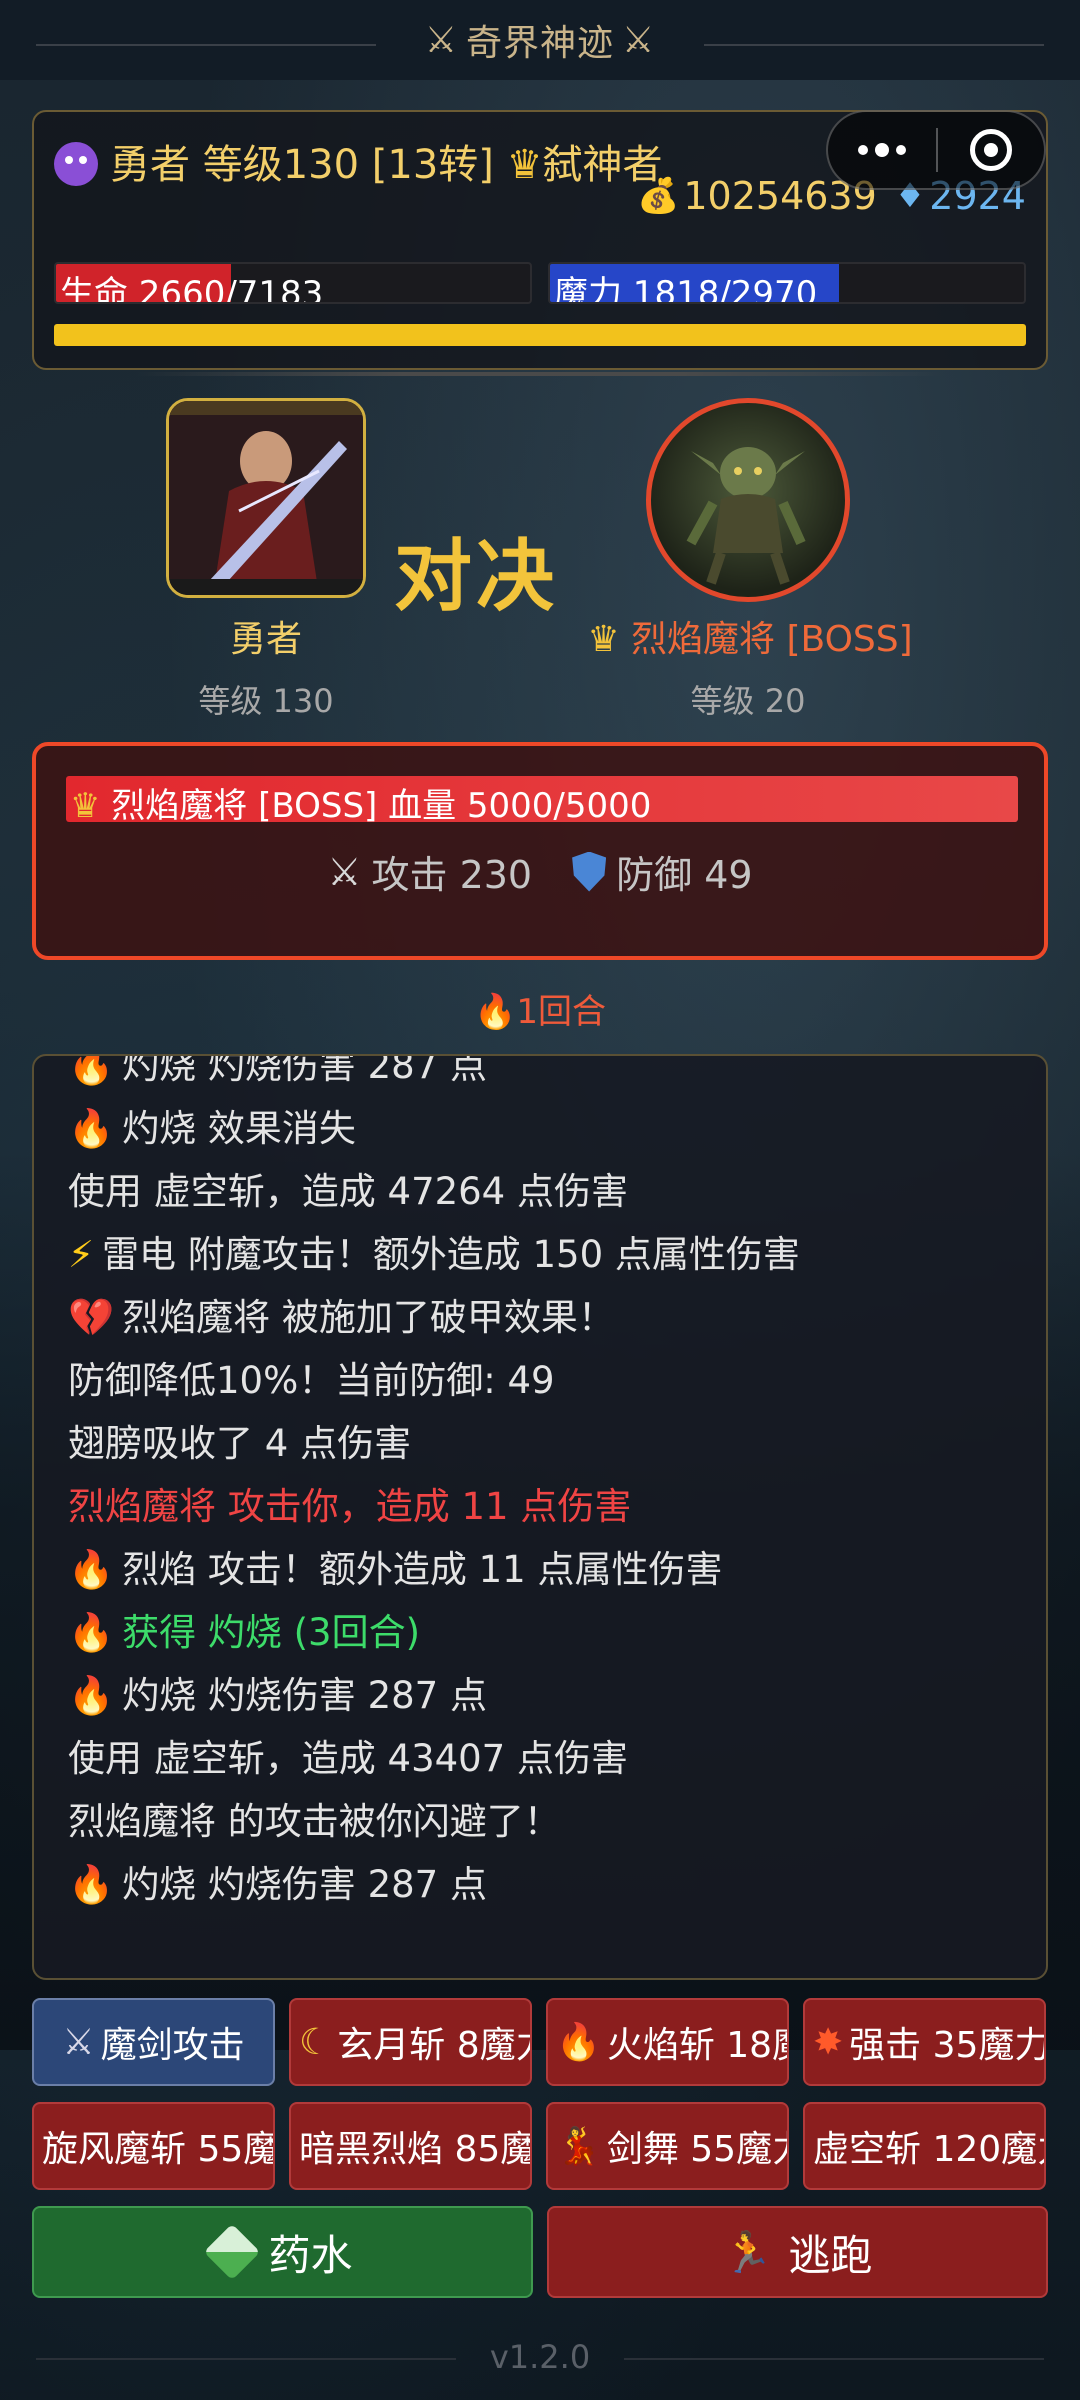 Image resolution: width=1080 pixels, height=2400 pixels. Describe the element at coordinates (271, 1632) in the screenshot. I see `log-line-text: 获得 灼烧 (3回合)` at that location.